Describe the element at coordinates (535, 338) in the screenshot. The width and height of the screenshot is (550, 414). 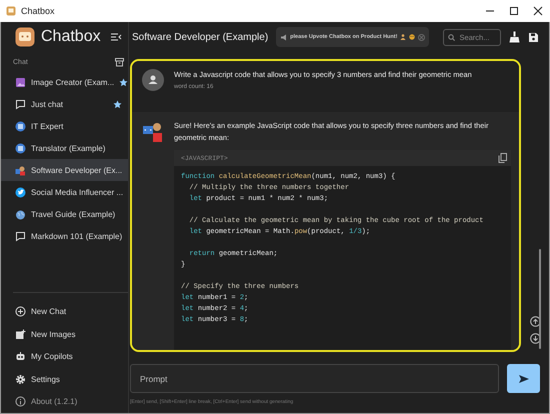
I see `scroll-down-icon` at that location.